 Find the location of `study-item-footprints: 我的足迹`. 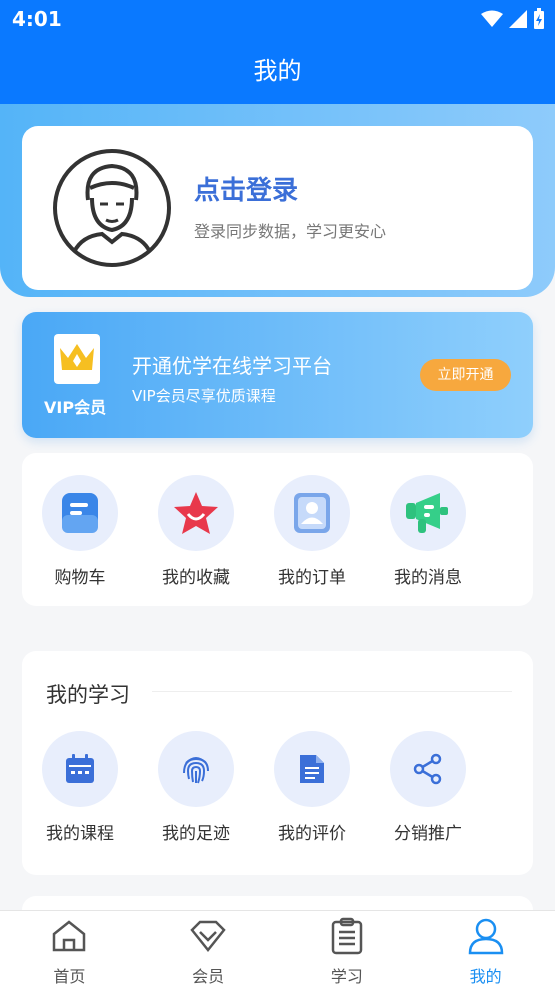

study-item-footprints: 我的足迹 is located at coordinates (196, 787).